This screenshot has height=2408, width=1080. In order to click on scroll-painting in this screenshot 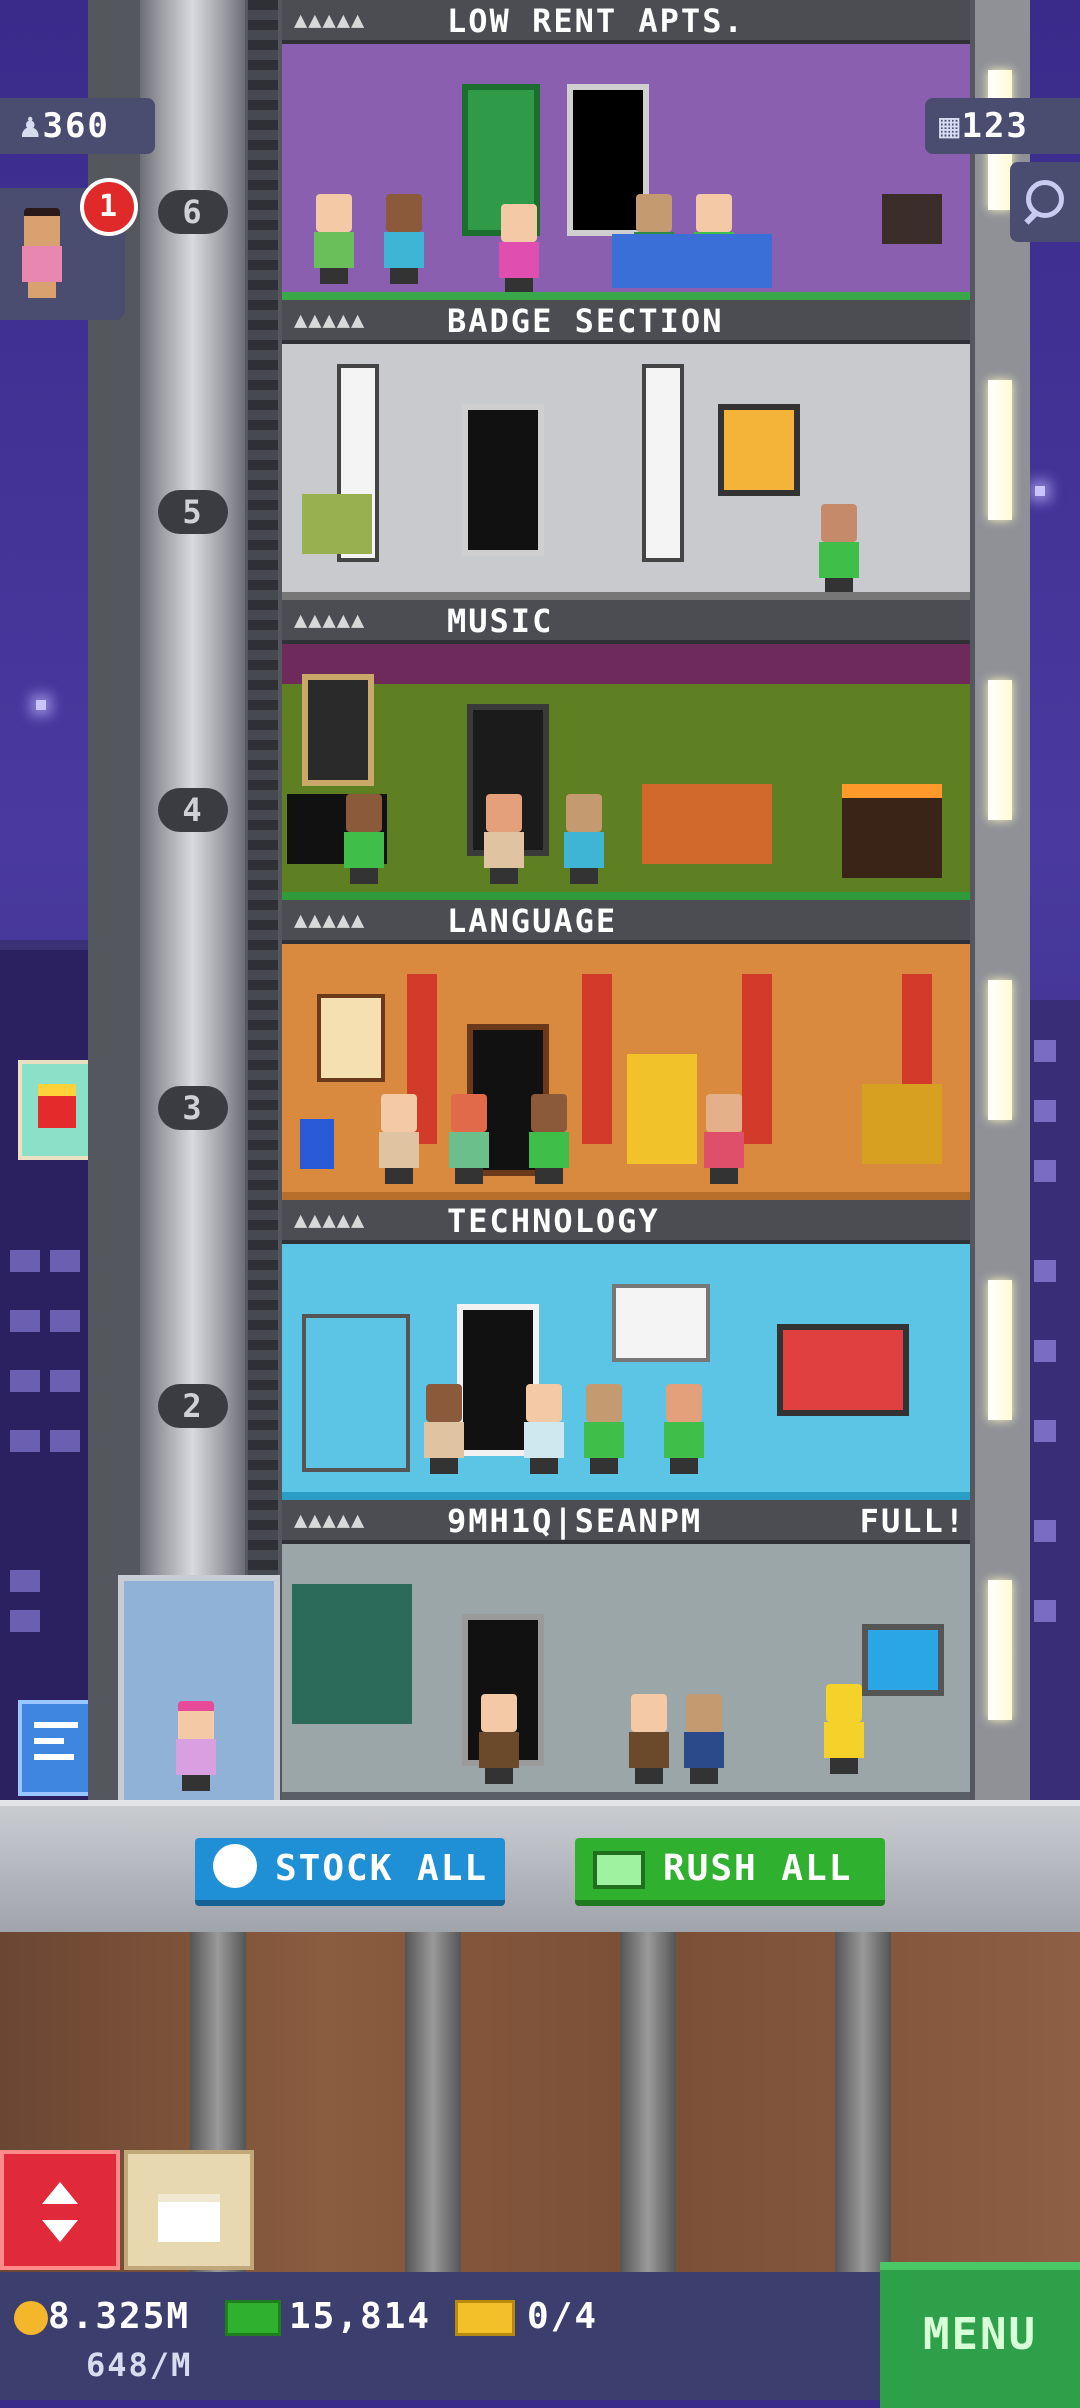, I will do `click(351, 1038)`.